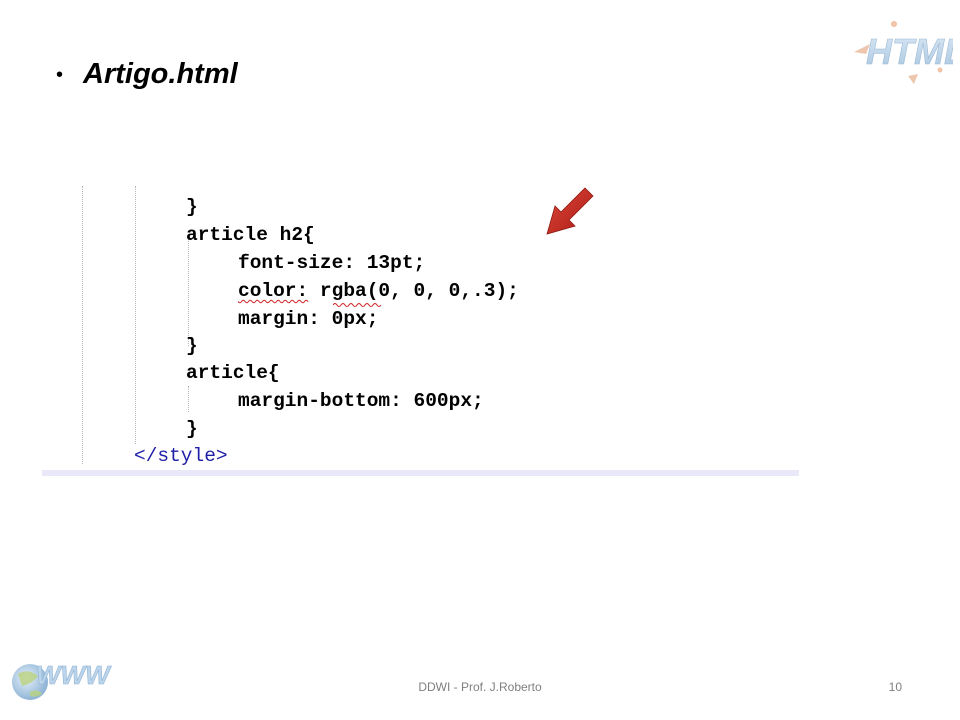 The width and height of the screenshot is (960, 720). I want to click on css-value-rgba: rgba(0, 0, 0,.3);, so click(419, 291).